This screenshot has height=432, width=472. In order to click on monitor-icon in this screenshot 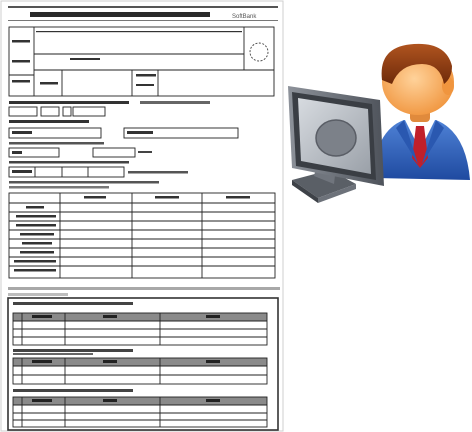, I will do `click(336, 144)`.